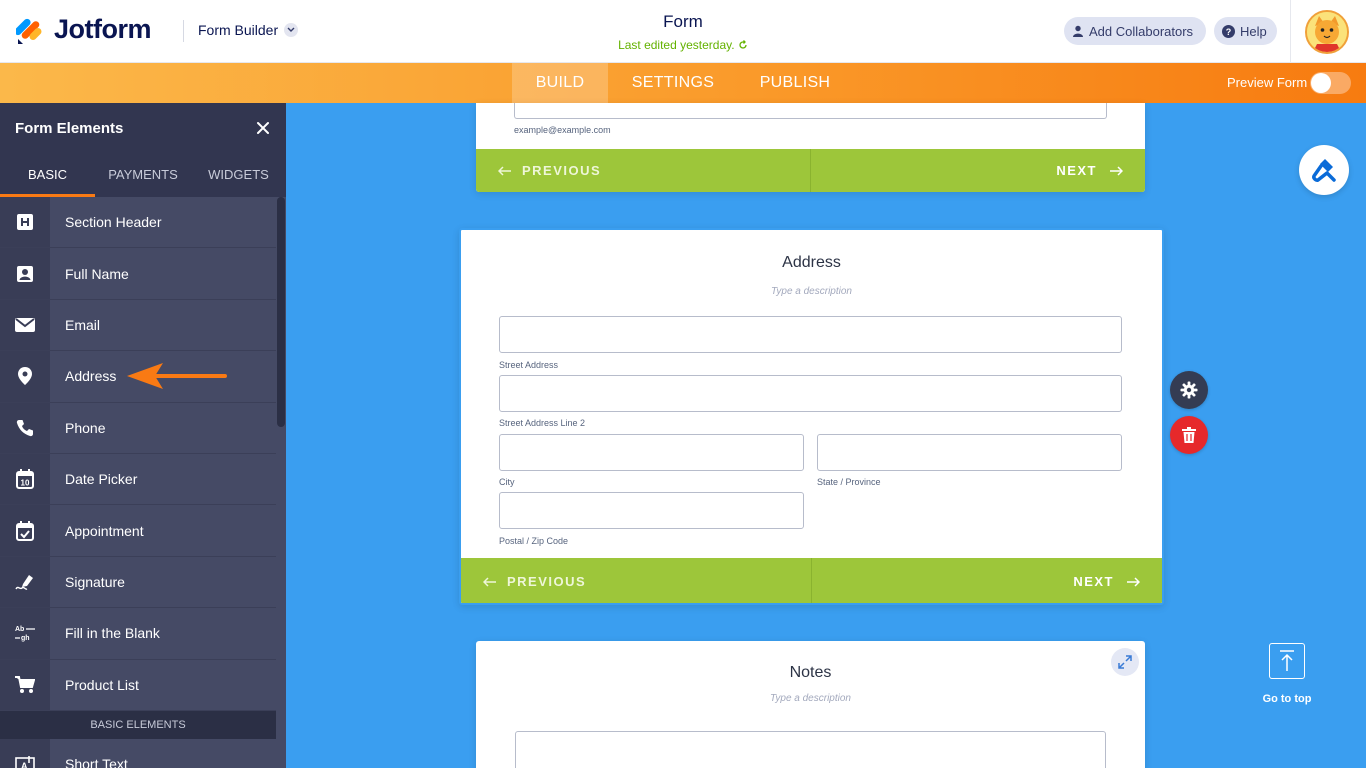 The height and width of the screenshot is (768, 1366). Describe the element at coordinates (19, 629) in the screenshot. I see `svg-text: Ab` at that location.